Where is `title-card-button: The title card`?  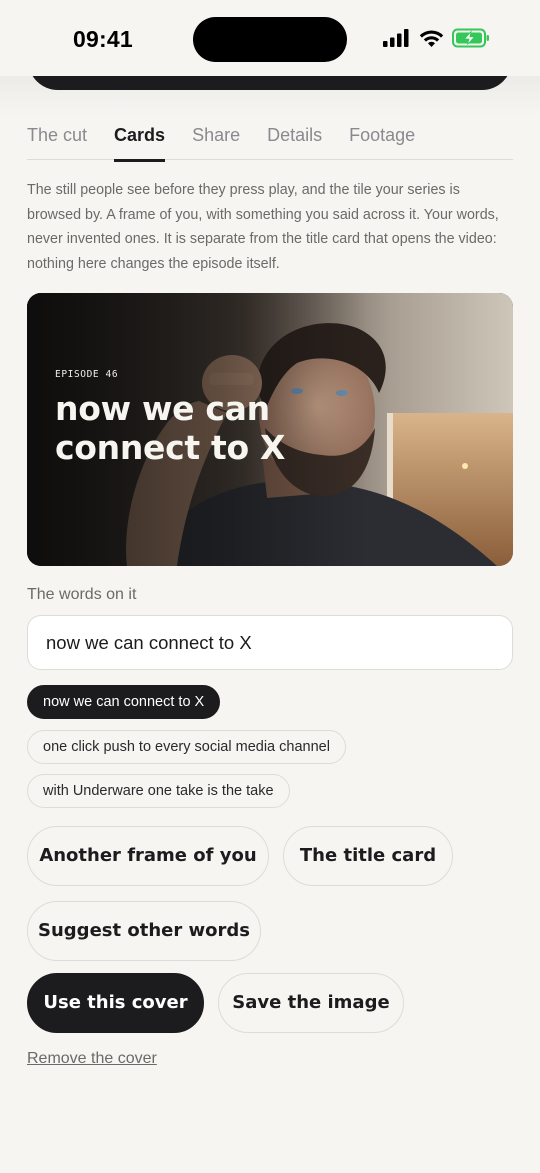
title-card-button: The title card is located at coordinates (368, 856).